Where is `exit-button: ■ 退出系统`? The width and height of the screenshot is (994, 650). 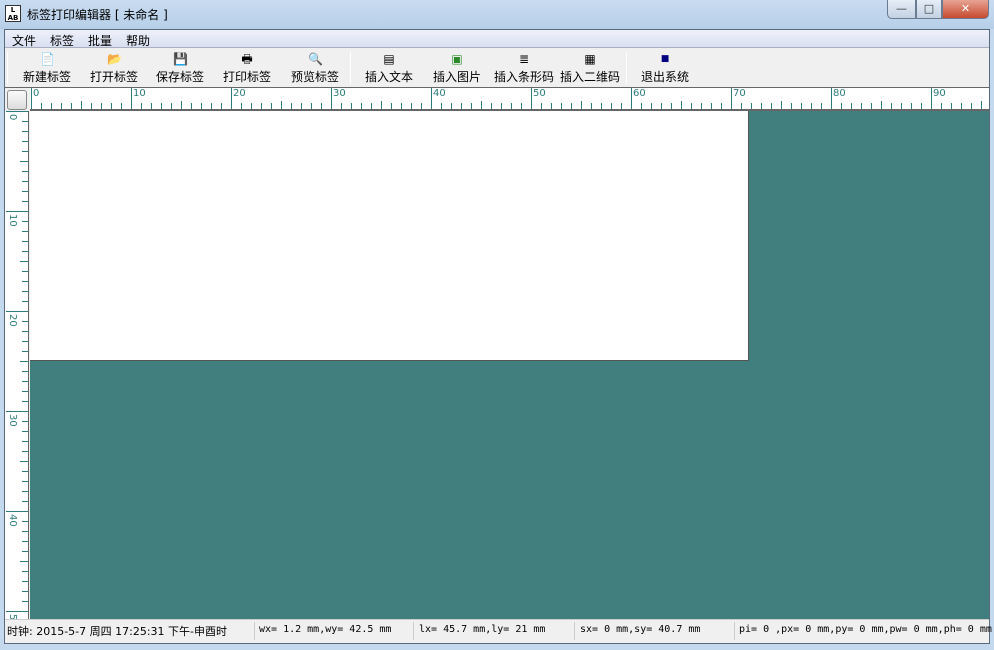
exit-button: ■ 退出系统 is located at coordinates (665, 68).